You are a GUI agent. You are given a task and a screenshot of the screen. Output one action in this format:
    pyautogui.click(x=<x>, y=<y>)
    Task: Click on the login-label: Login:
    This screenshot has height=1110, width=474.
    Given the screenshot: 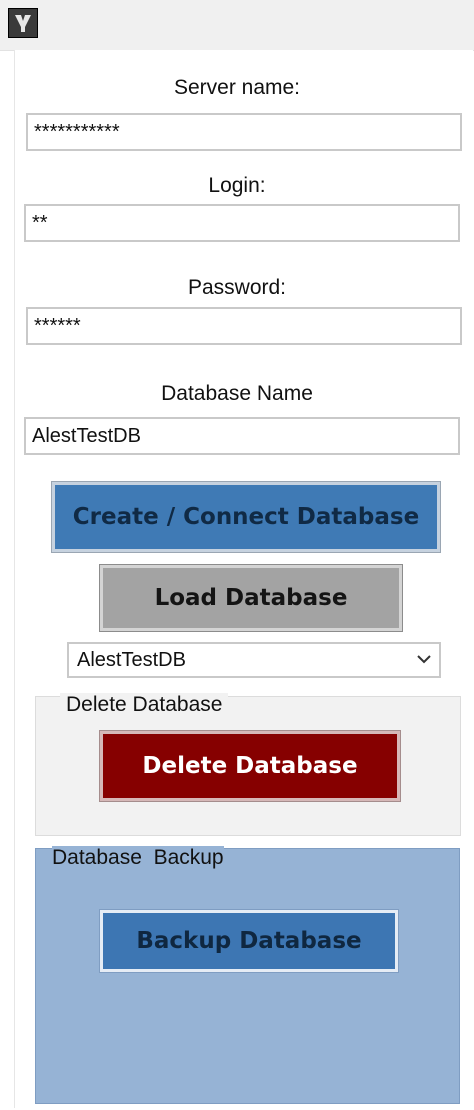 What is the action you would take?
    pyautogui.click(x=237, y=185)
    